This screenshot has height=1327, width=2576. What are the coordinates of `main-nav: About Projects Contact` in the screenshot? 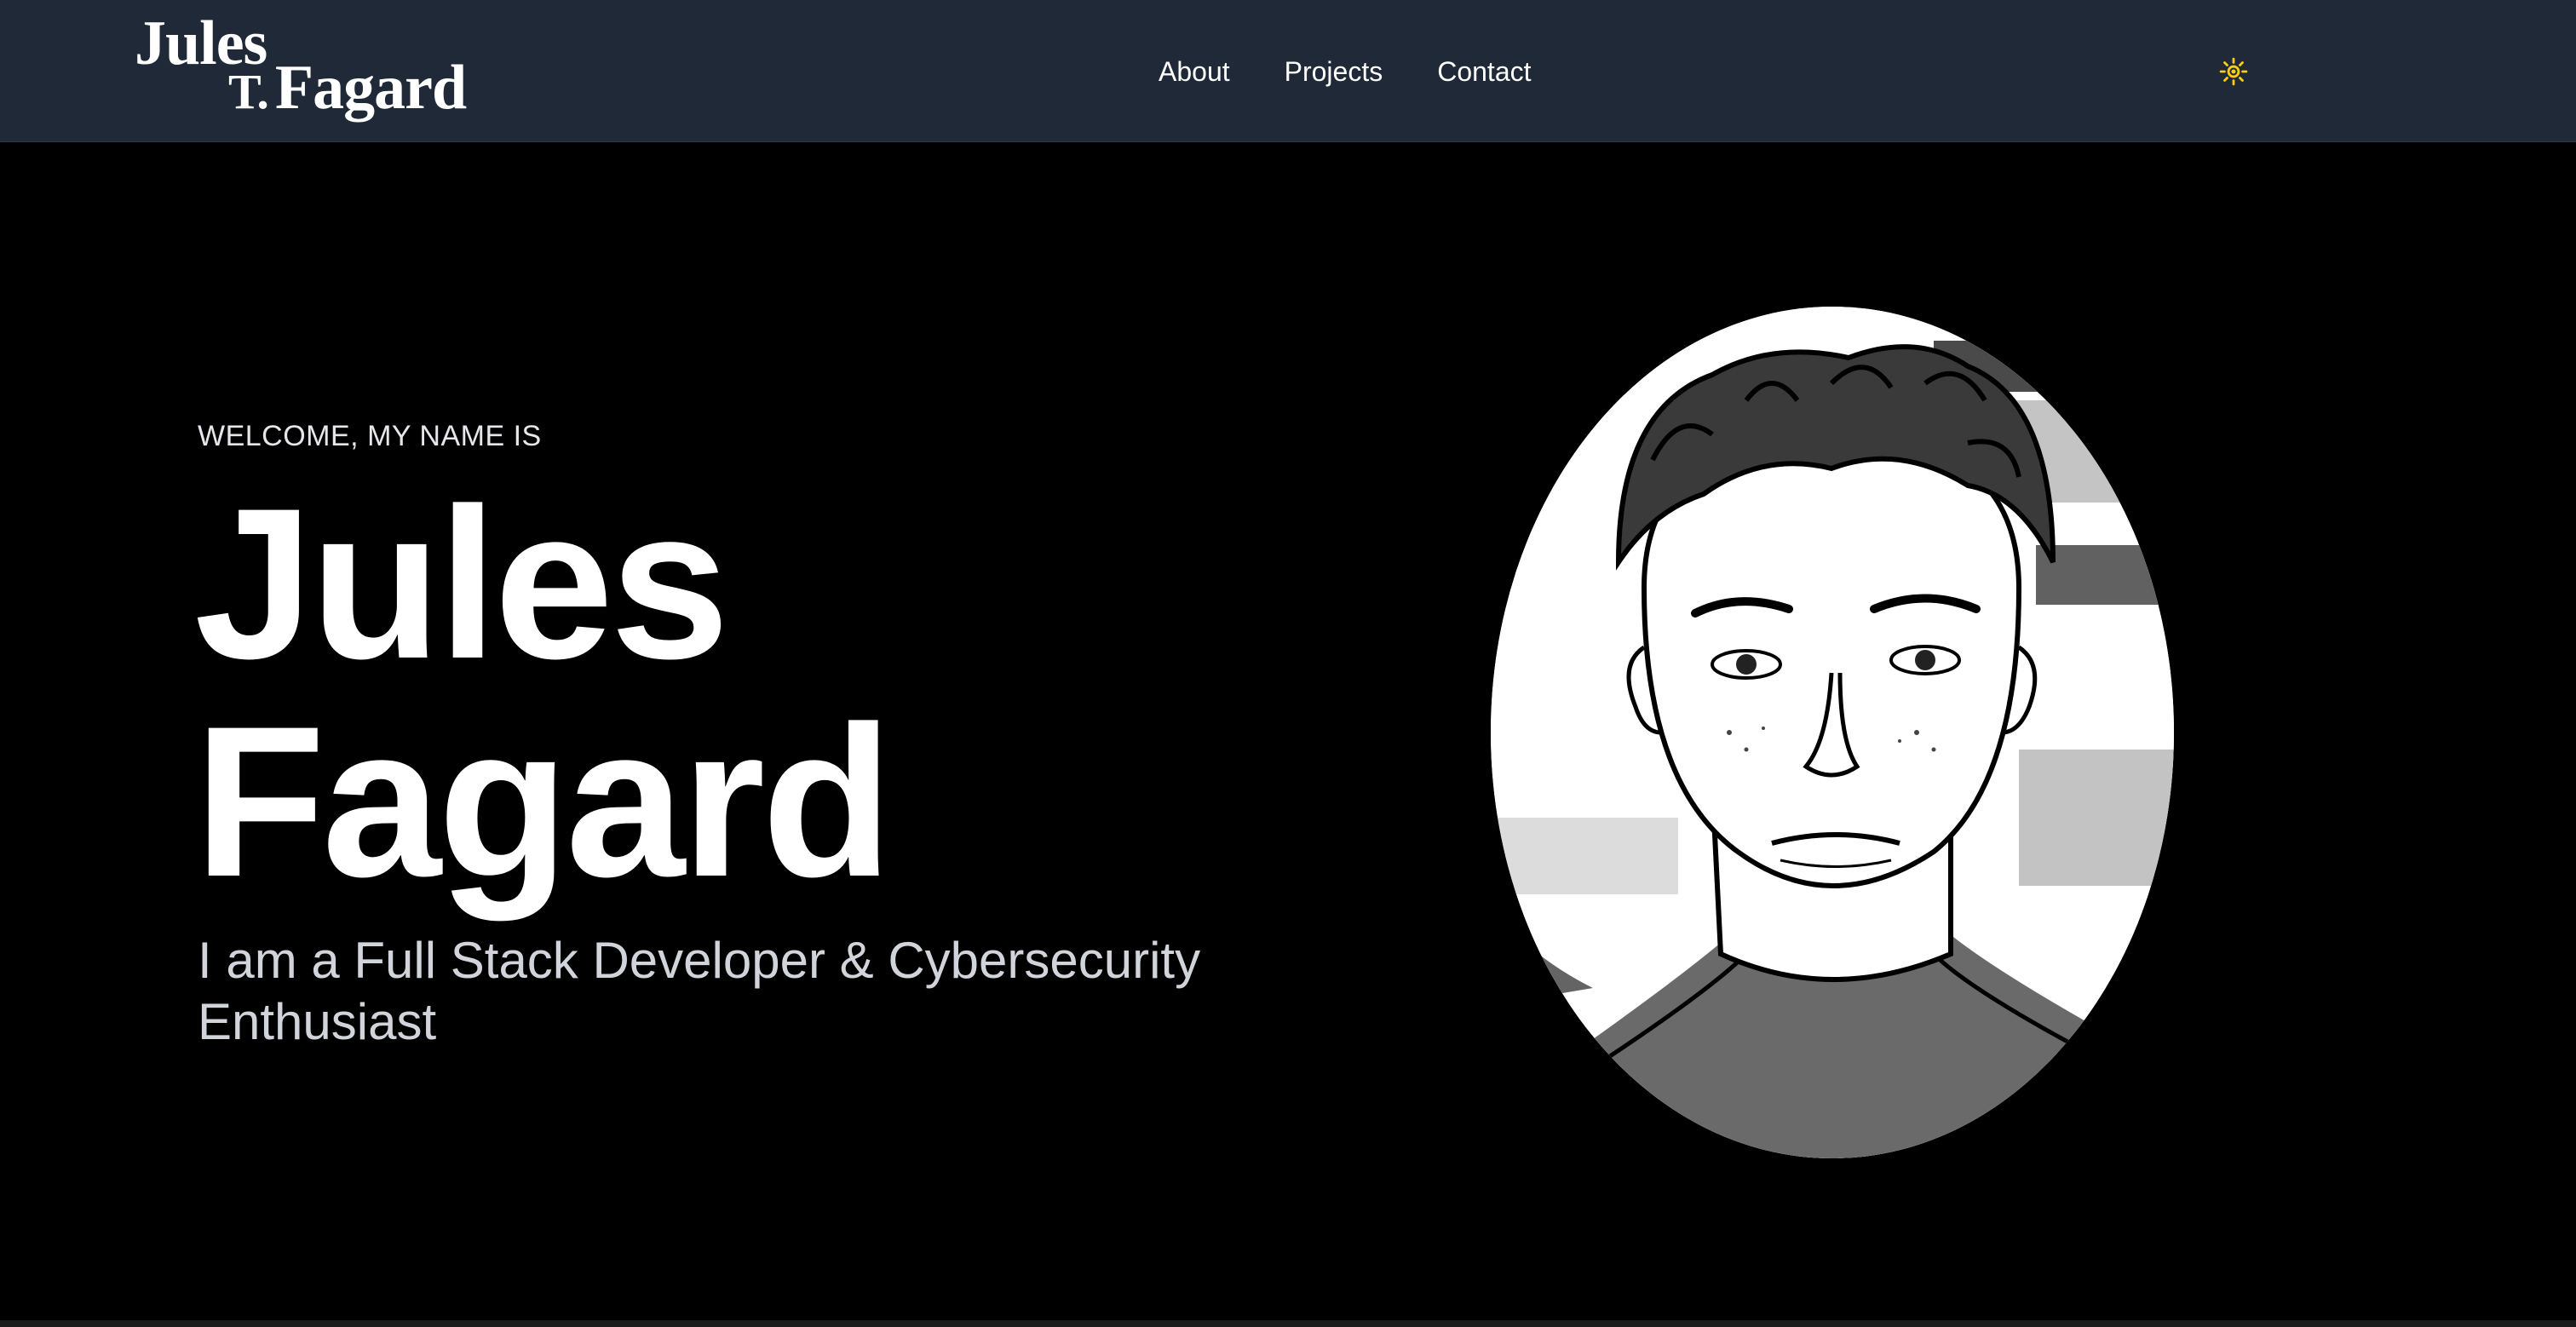 It's located at (1346, 71).